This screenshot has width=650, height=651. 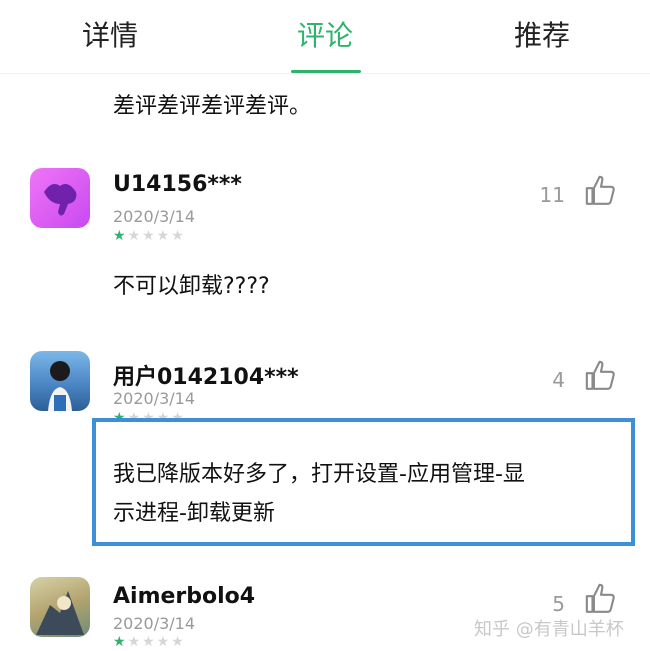 What do you see at coordinates (326, 71) in the screenshot?
I see `active-tab-indicator` at bounding box center [326, 71].